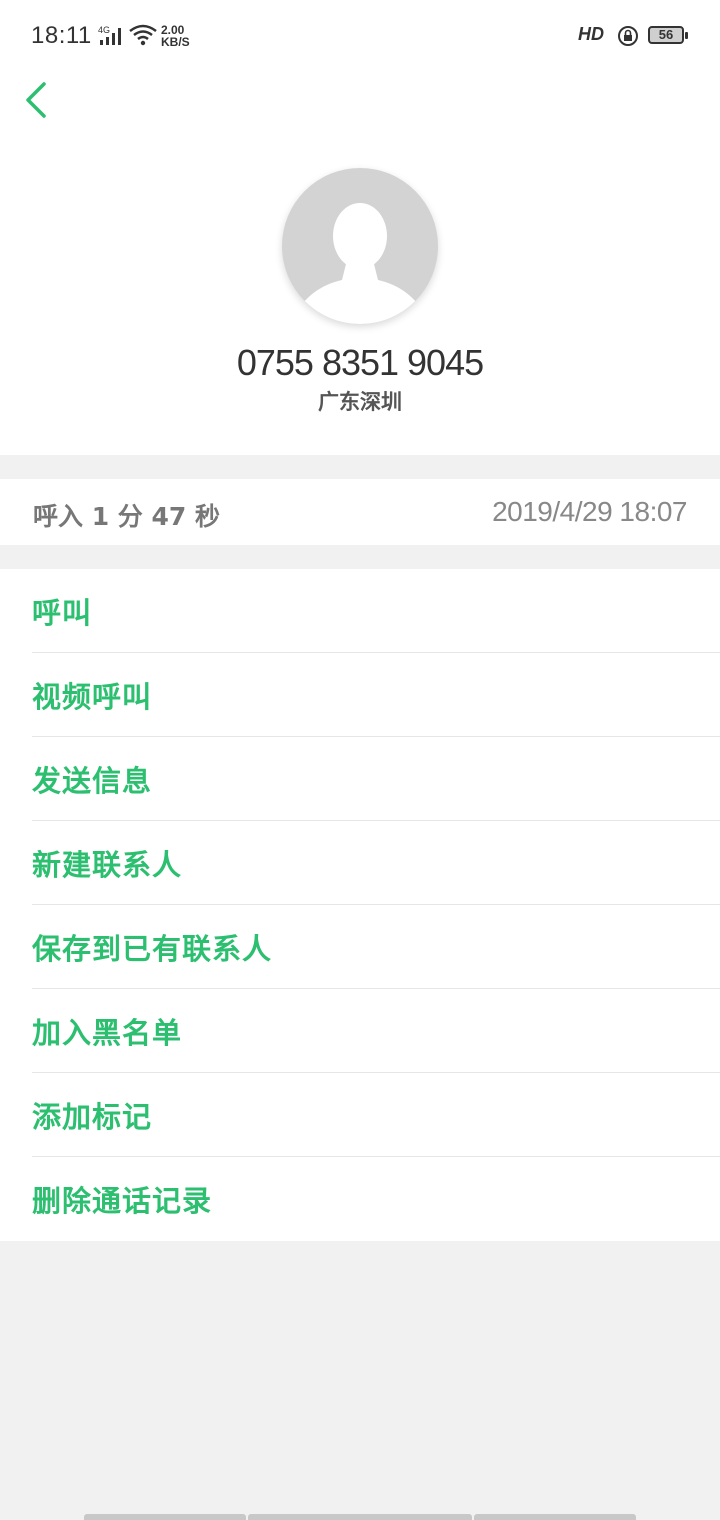  Describe the element at coordinates (360, 402) in the screenshot. I see `number-location: 广东深圳` at that location.